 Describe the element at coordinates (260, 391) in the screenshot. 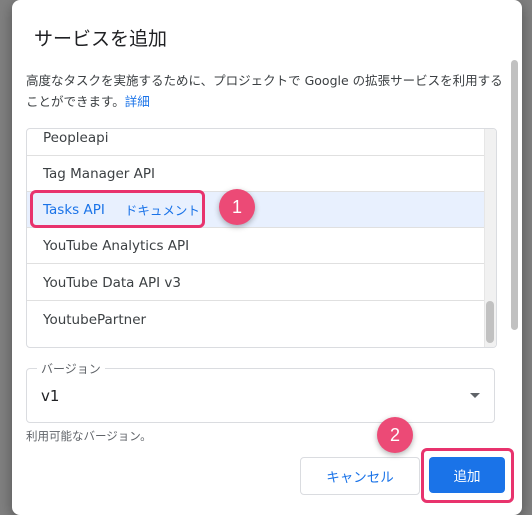

I see `version-select: バージョン v1` at that location.